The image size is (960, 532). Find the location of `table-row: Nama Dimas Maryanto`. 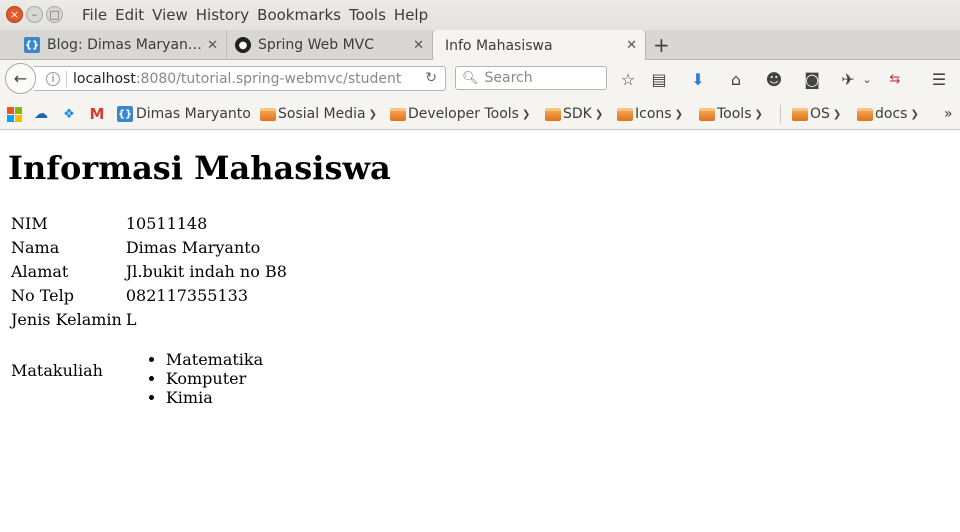

table-row: Nama Dimas Maryanto is located at coordinates (149, 248).